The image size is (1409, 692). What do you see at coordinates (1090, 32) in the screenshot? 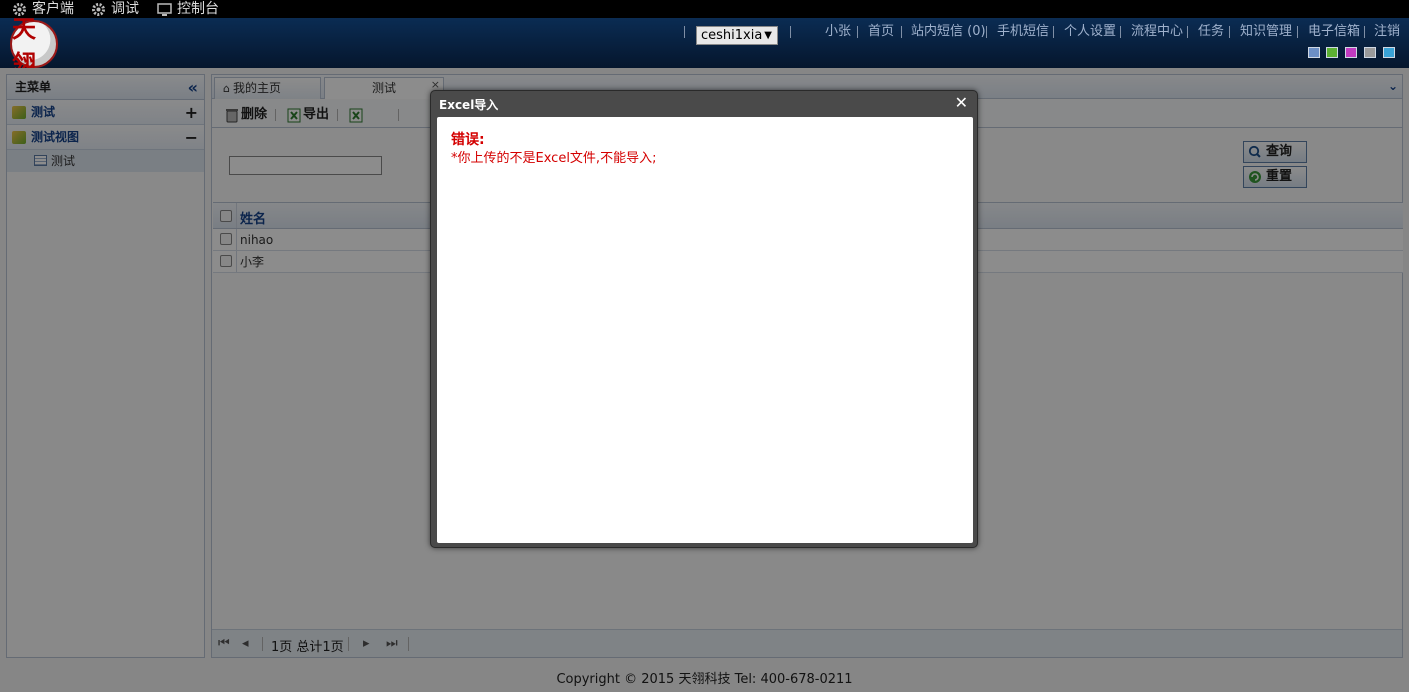
I see `nav-personal-settings: 个人设置` at bounding box center [1090, 32].